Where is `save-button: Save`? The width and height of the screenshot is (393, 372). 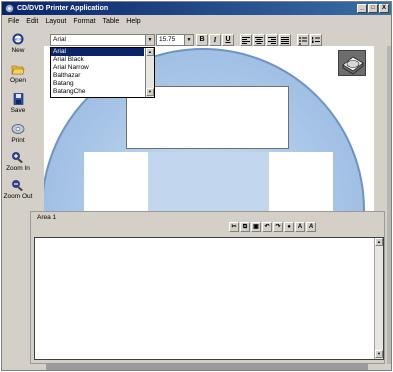 save-button: Save is located at coordinates (18, 103).